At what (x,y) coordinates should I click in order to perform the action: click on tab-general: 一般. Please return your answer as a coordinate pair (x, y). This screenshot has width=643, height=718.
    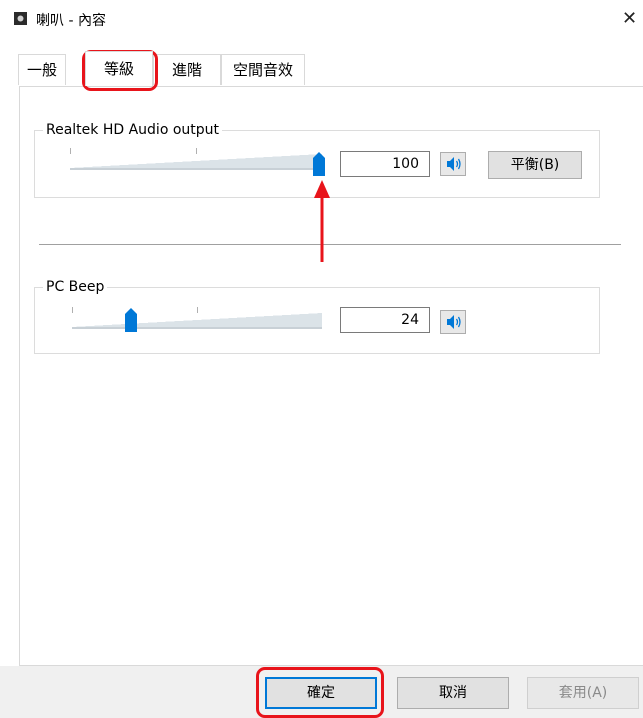
    Looking at the image, I should click on (42, 69).